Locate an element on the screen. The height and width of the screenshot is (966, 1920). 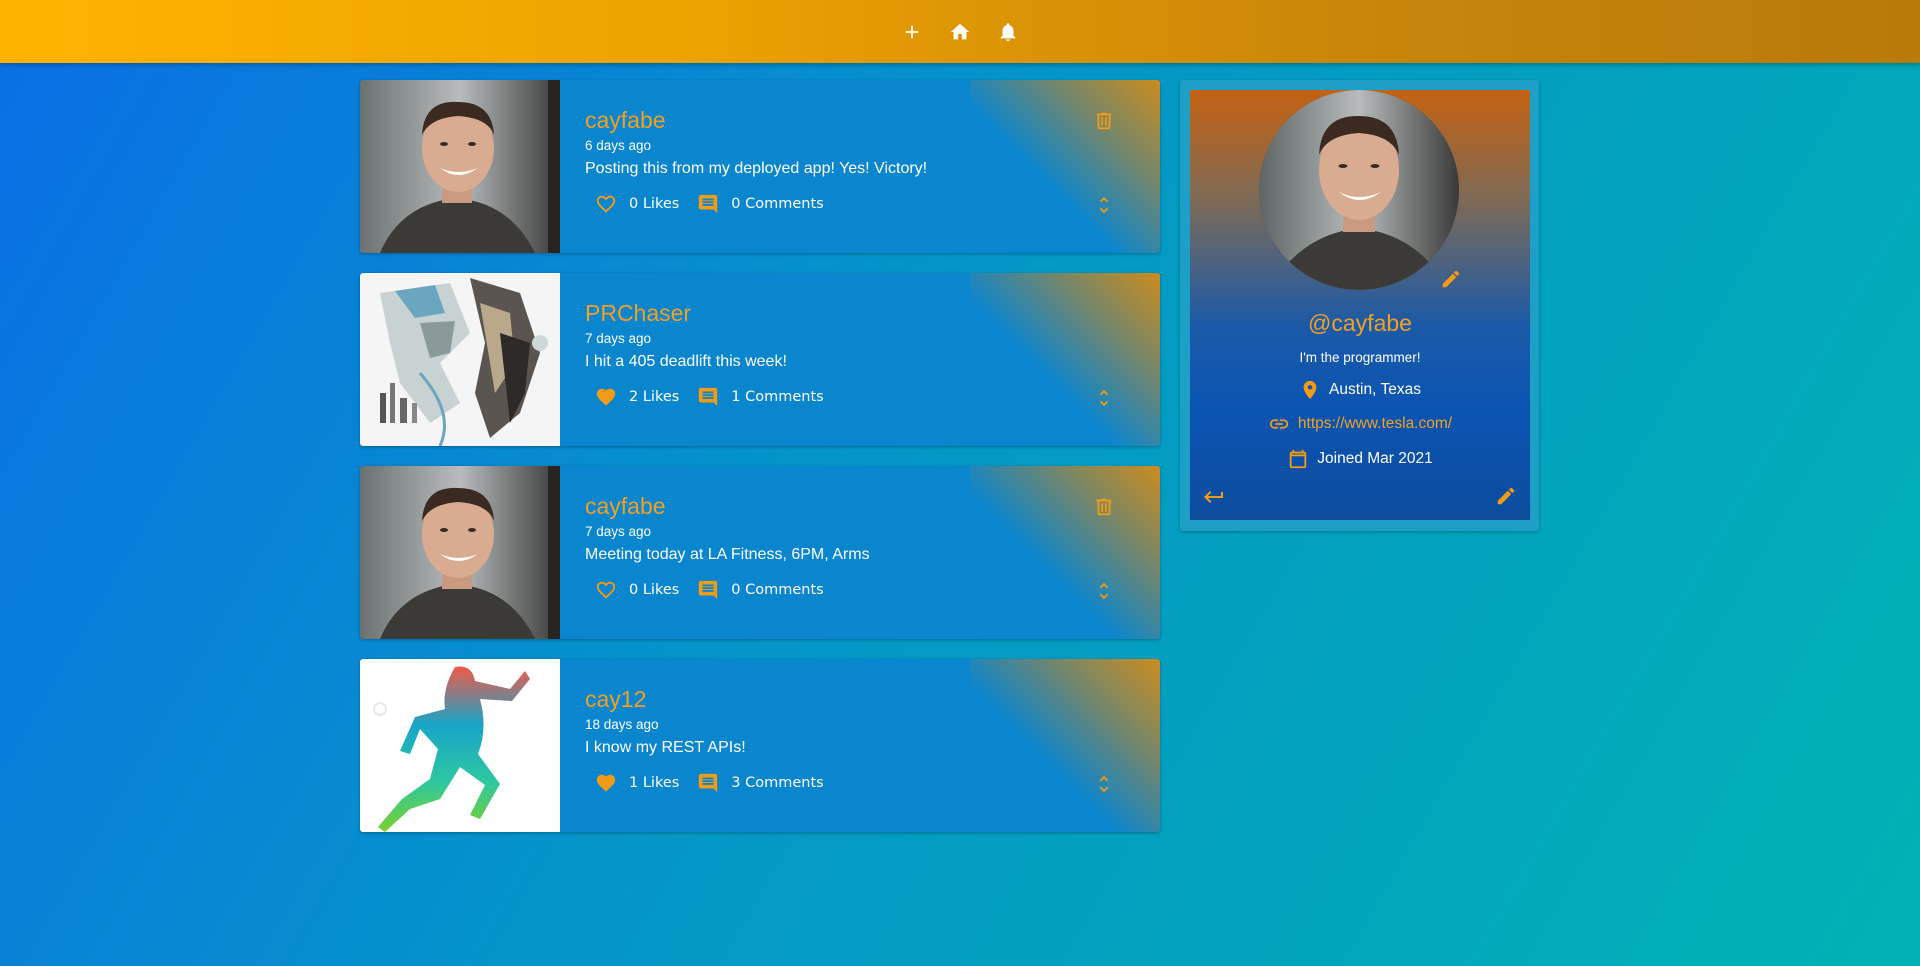
logout-button is located at coordinates (1214, 499).